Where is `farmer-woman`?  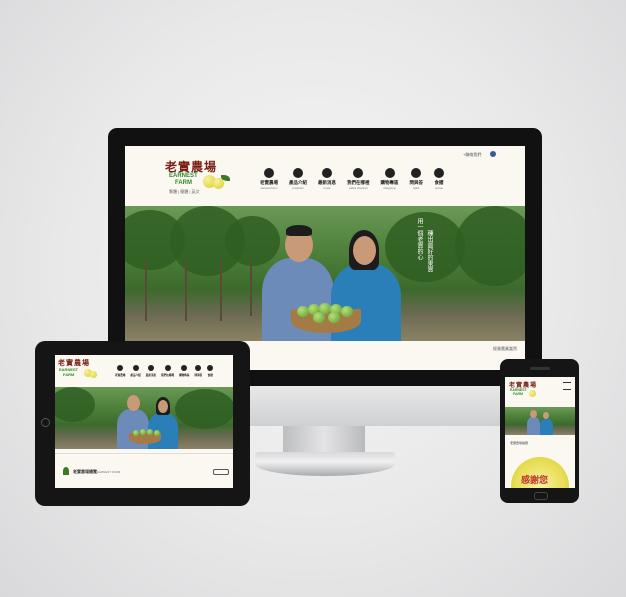 farmer-woman is located at coordinates (546, 427).